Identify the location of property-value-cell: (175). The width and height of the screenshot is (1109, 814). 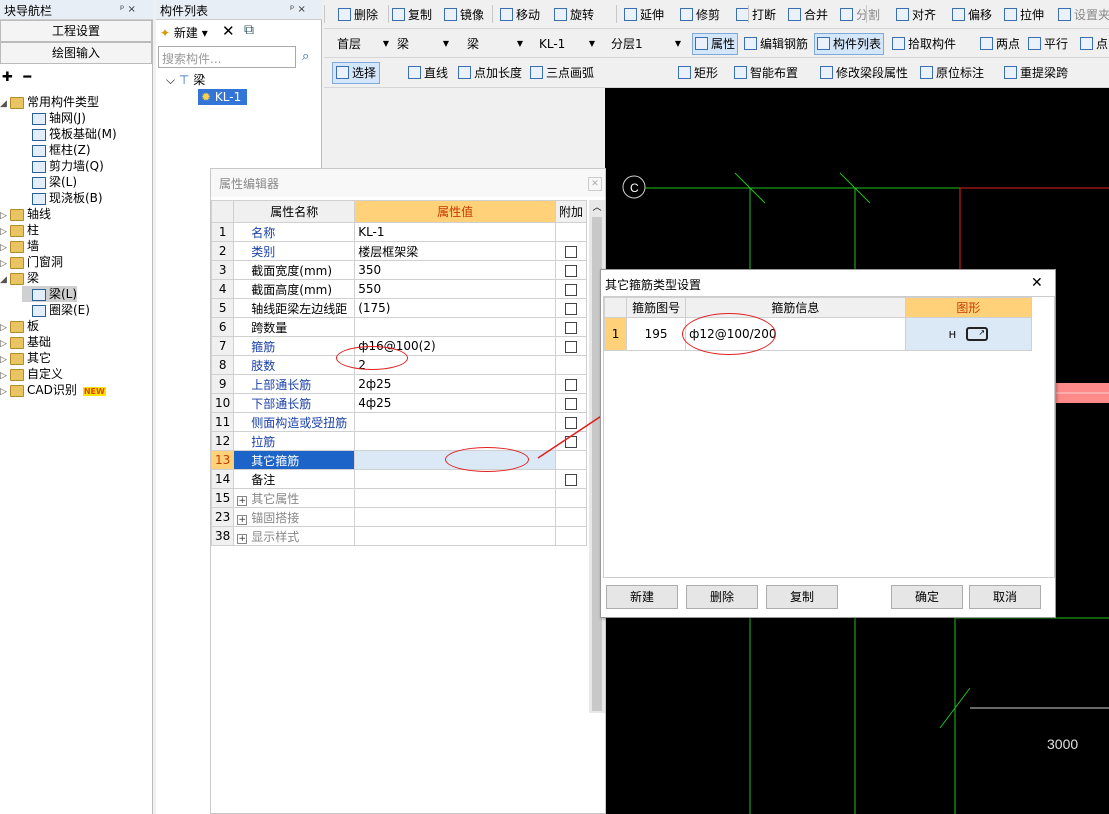
(455, 308).